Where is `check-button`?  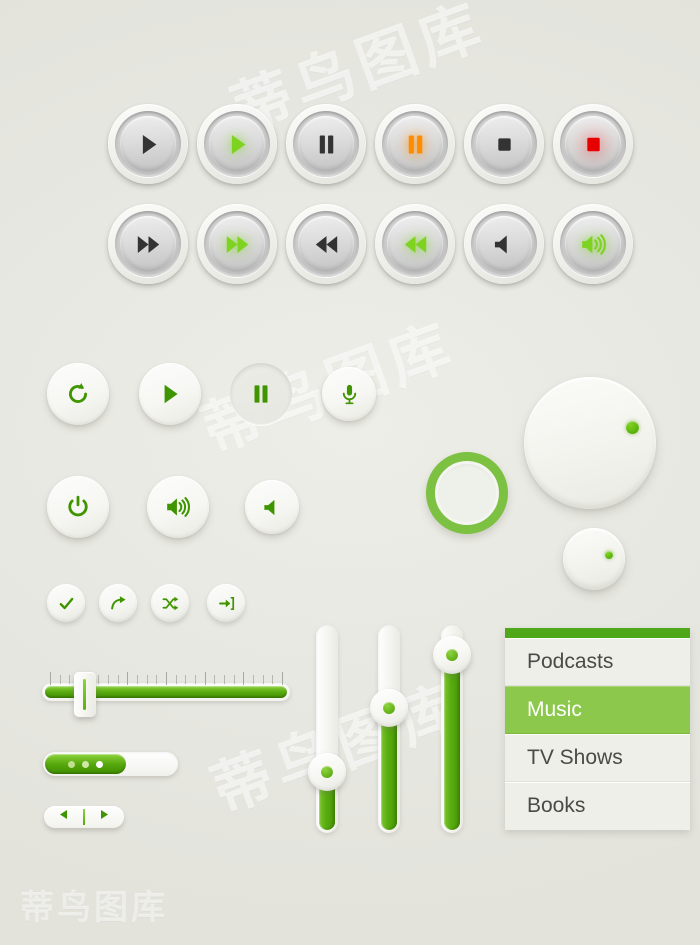 check-button is located at coordinates (66, 603).